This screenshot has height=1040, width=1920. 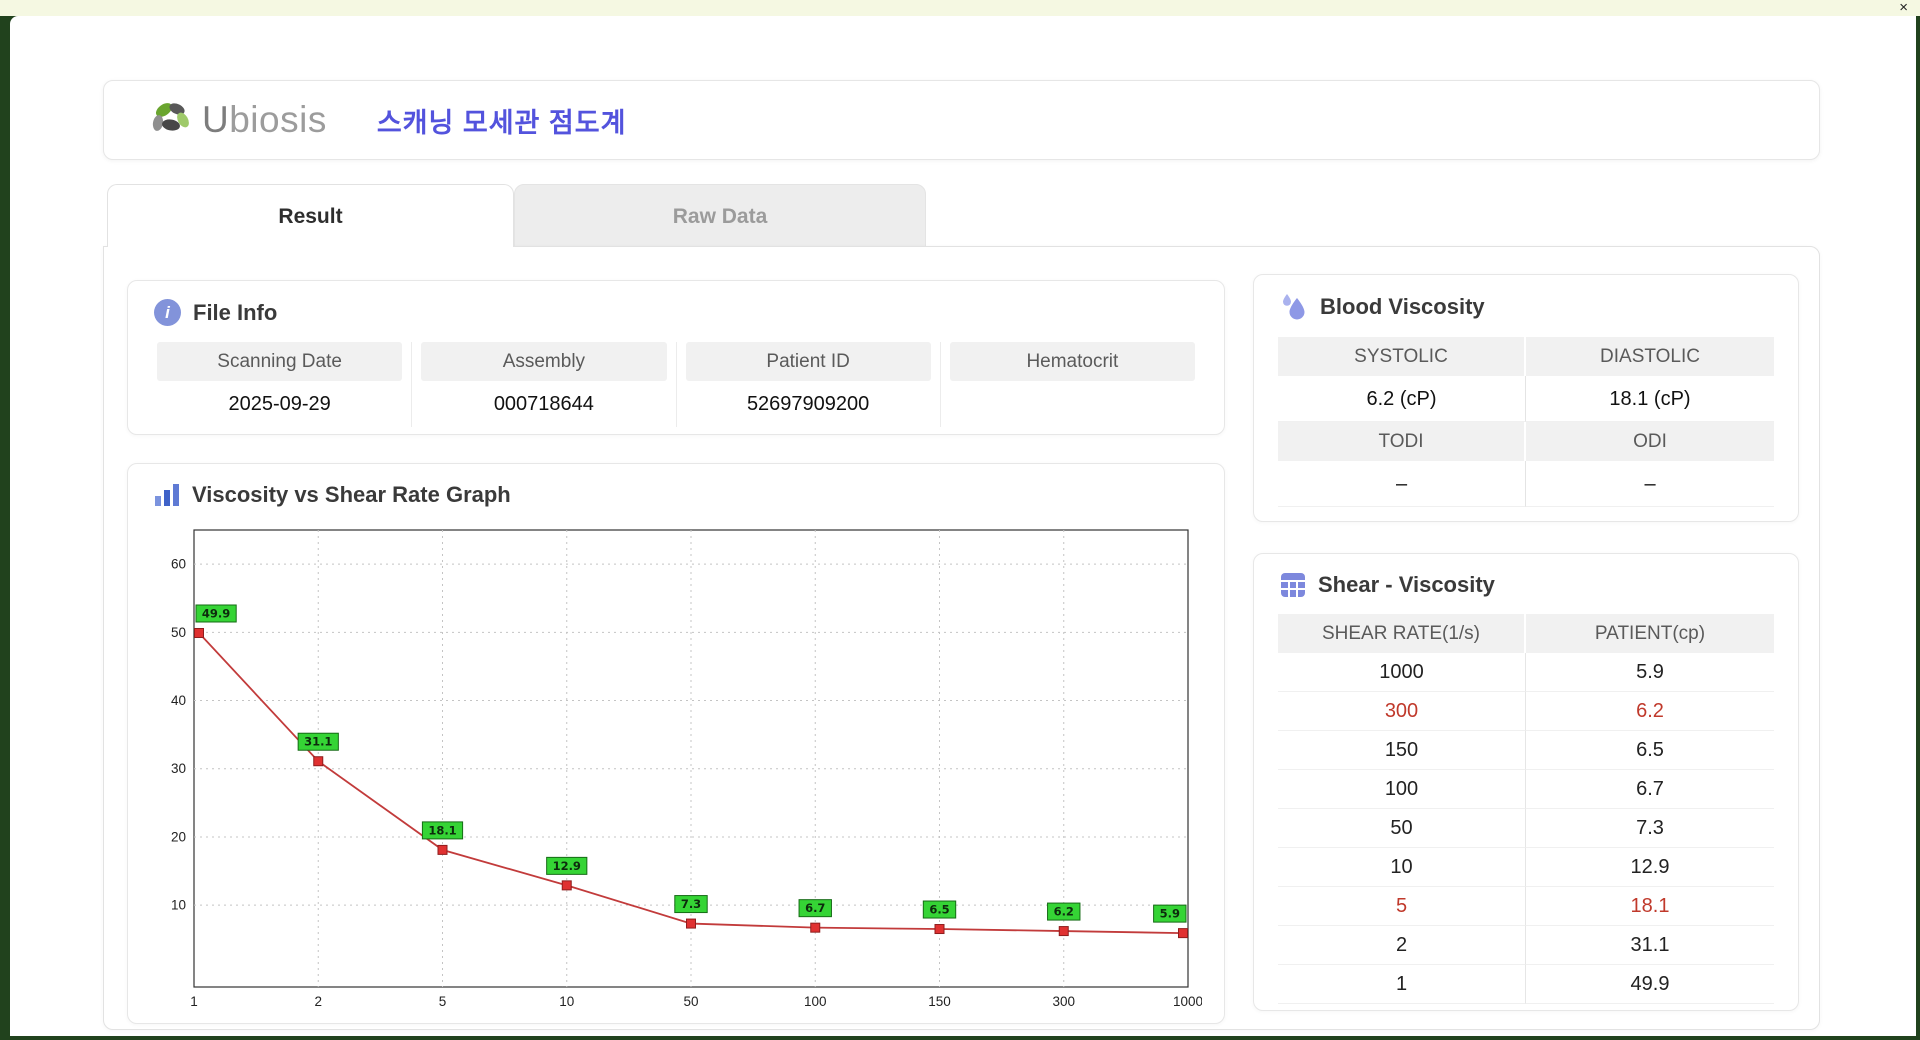 I want to click on sv-header-cell: SHEAR RATE(1/s), so click(x=1402, y=633).